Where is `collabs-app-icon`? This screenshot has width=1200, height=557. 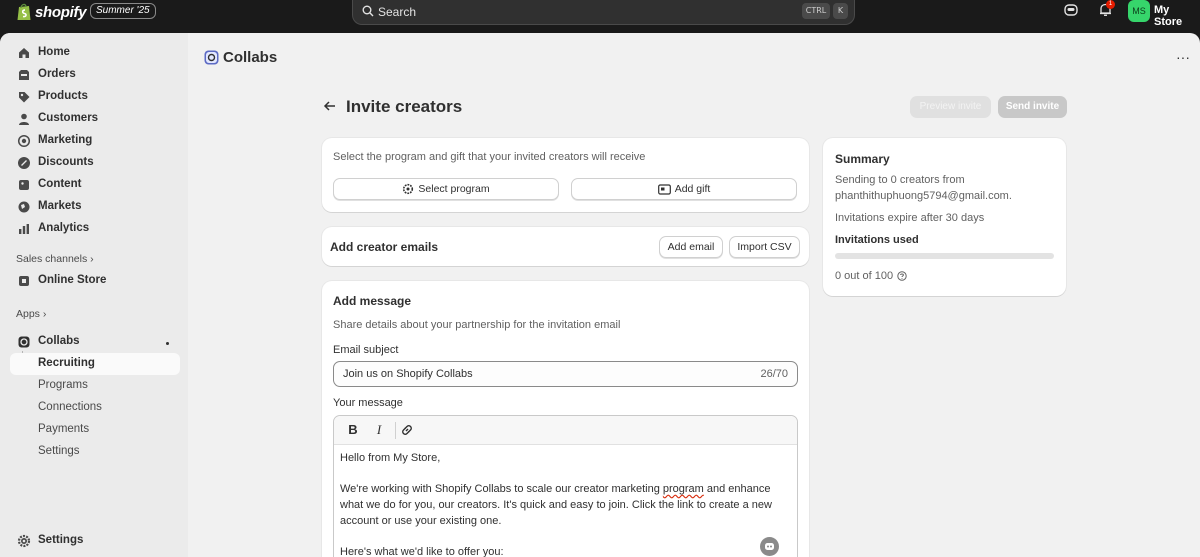
collabs-app-icon is located at coordinates (211, 57).